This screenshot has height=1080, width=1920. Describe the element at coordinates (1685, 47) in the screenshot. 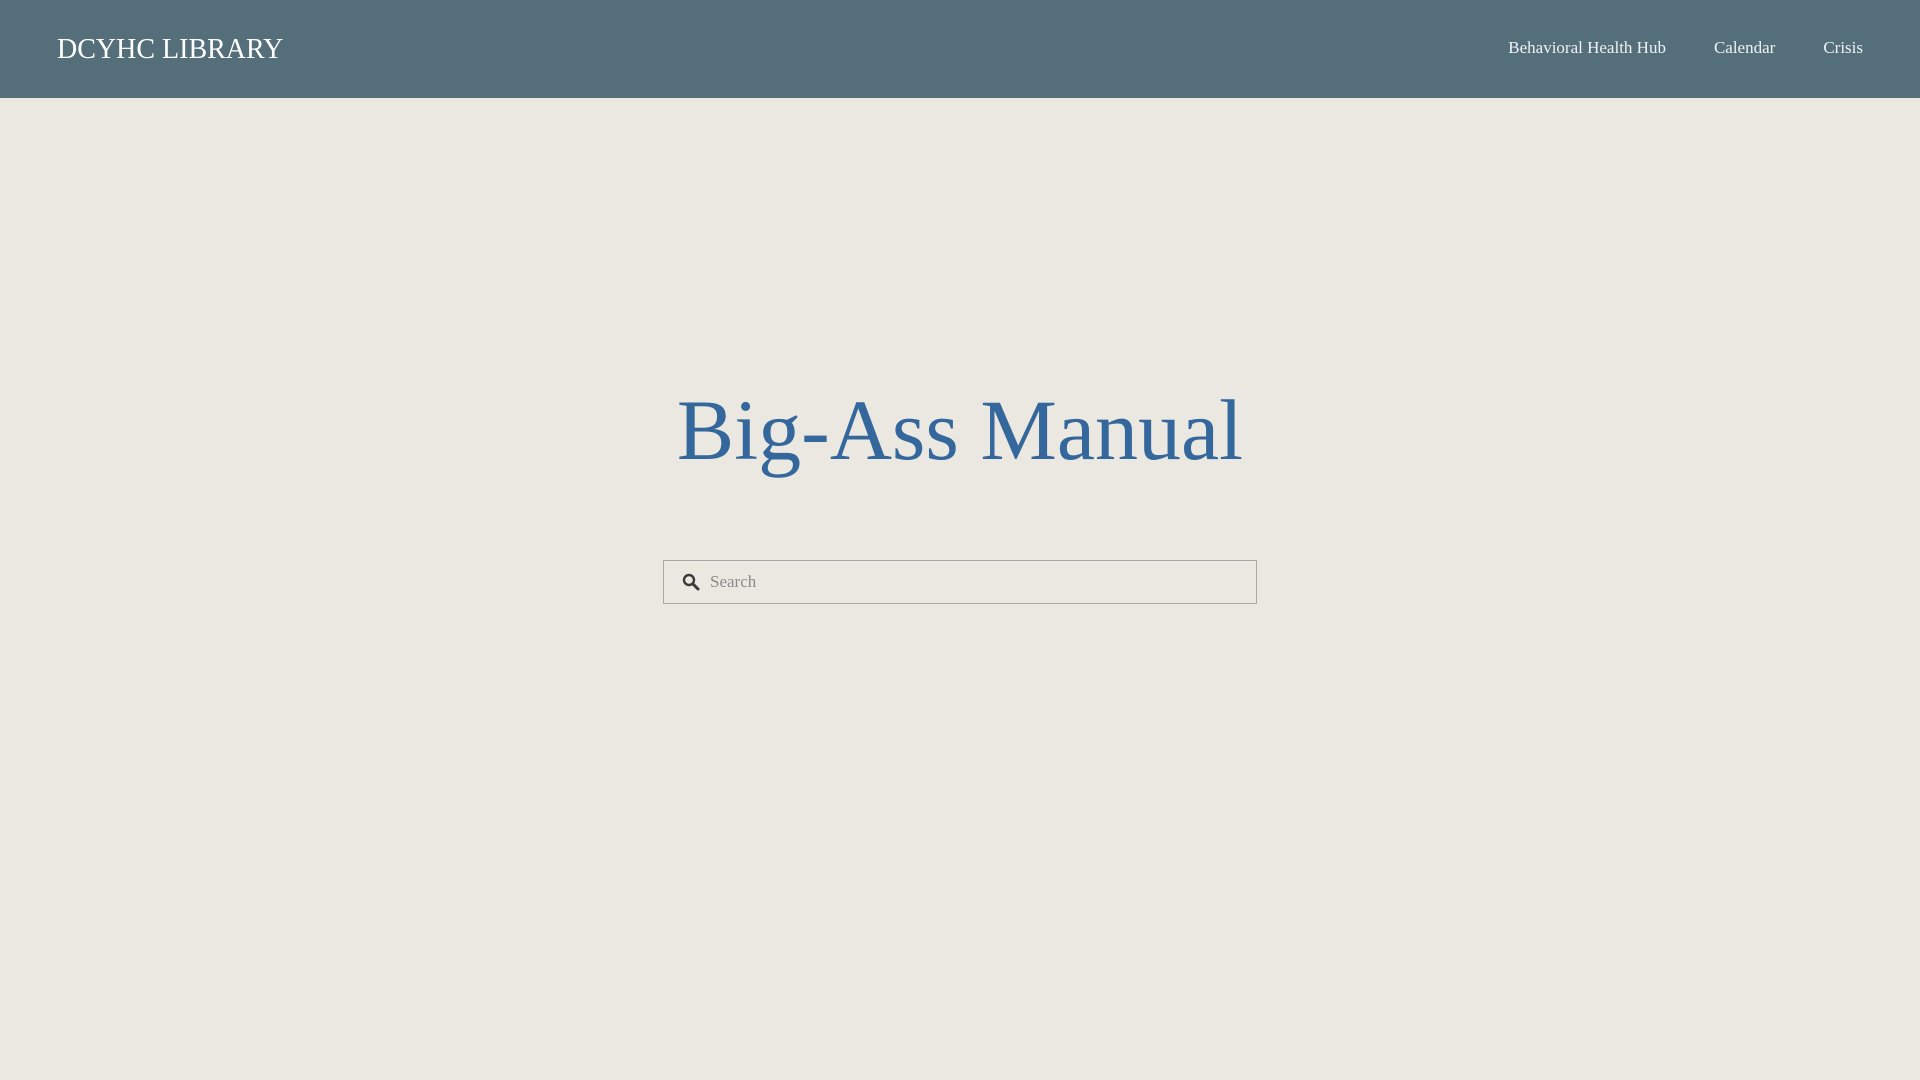

I see `main-nav: Behavioral Health Hub Calendar Crisis` at that location.